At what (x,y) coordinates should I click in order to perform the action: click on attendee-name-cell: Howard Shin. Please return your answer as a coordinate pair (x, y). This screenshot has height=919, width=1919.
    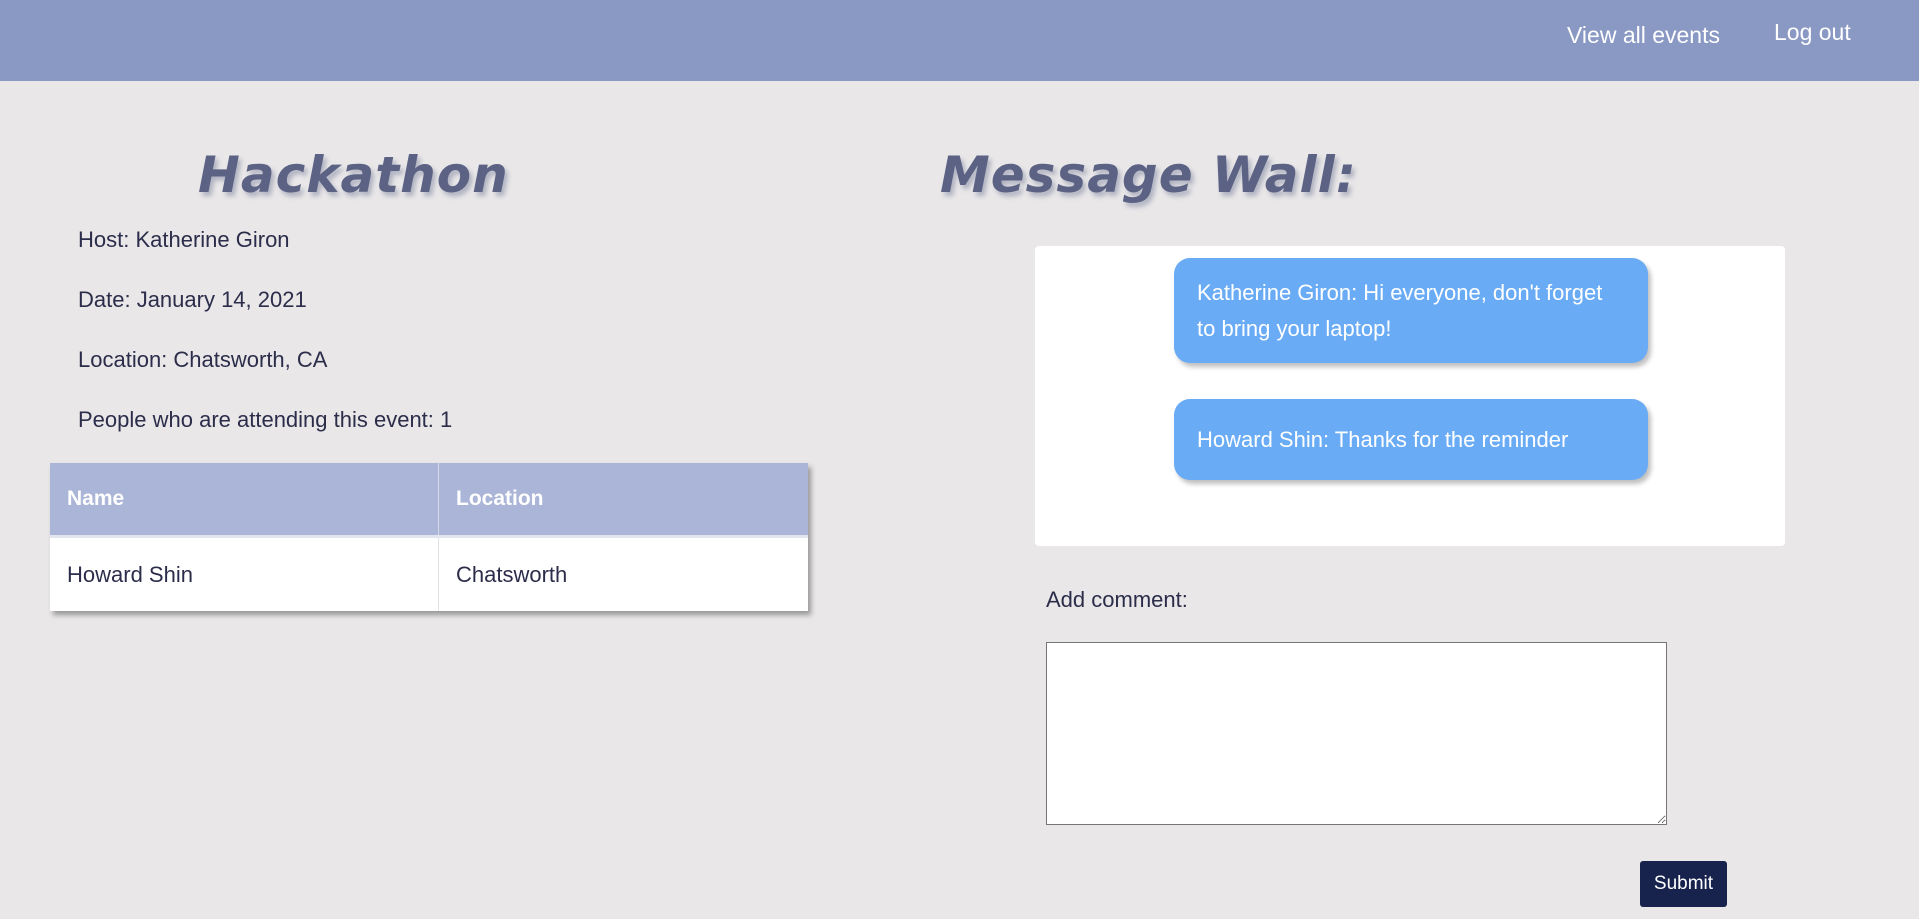
    Looking at the image, I should click on (244, 573).